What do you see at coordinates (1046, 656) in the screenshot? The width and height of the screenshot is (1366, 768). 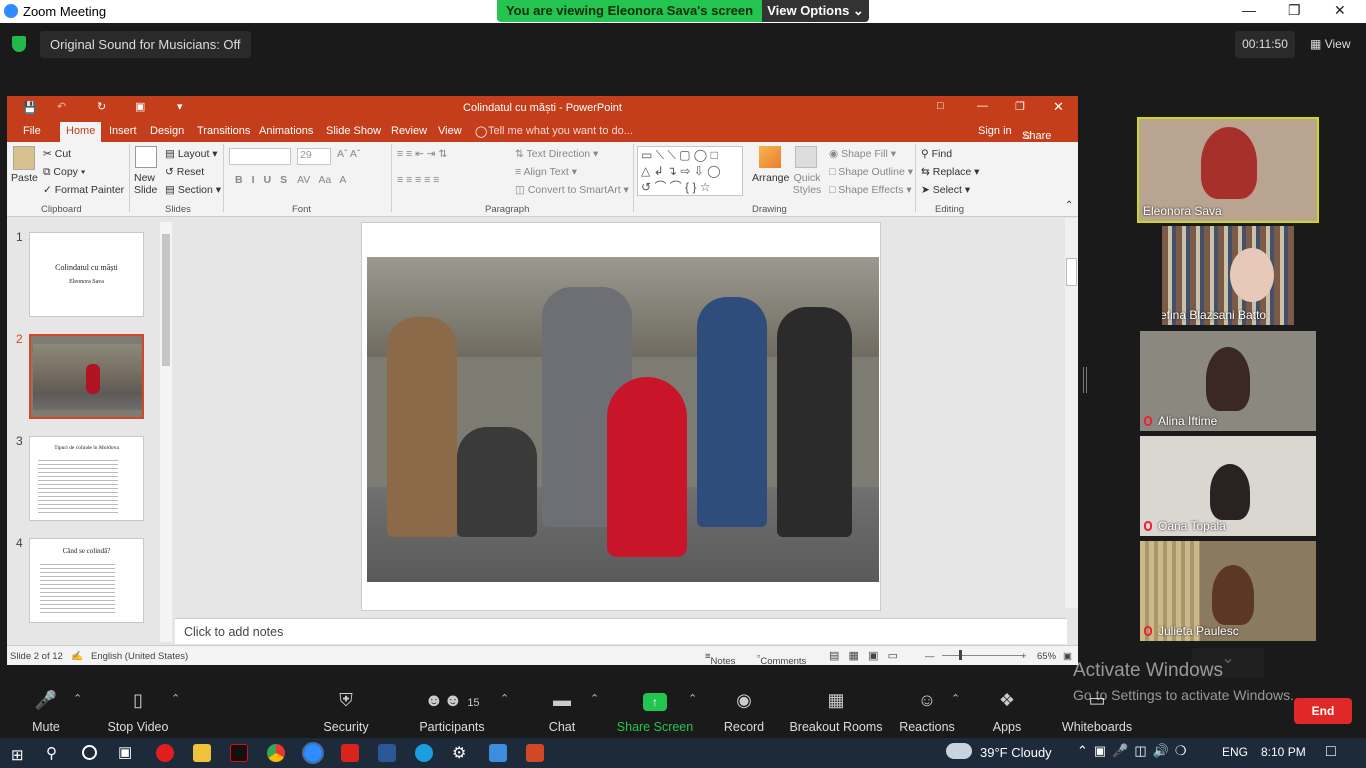 I see `zoom-percent: 65%` at bounding box center [1046, 656].